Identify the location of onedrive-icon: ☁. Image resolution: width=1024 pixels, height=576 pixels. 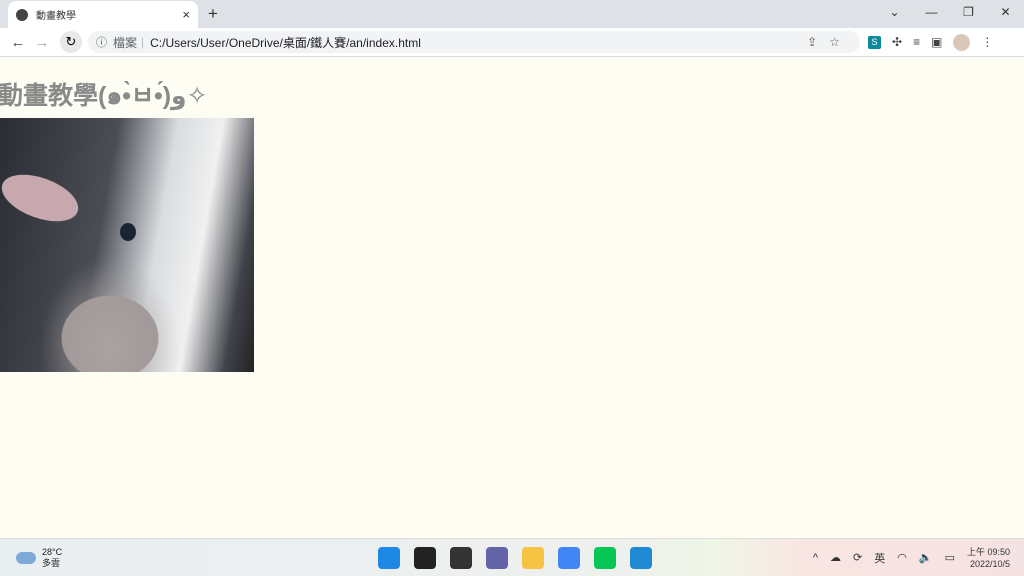
(835, 557).